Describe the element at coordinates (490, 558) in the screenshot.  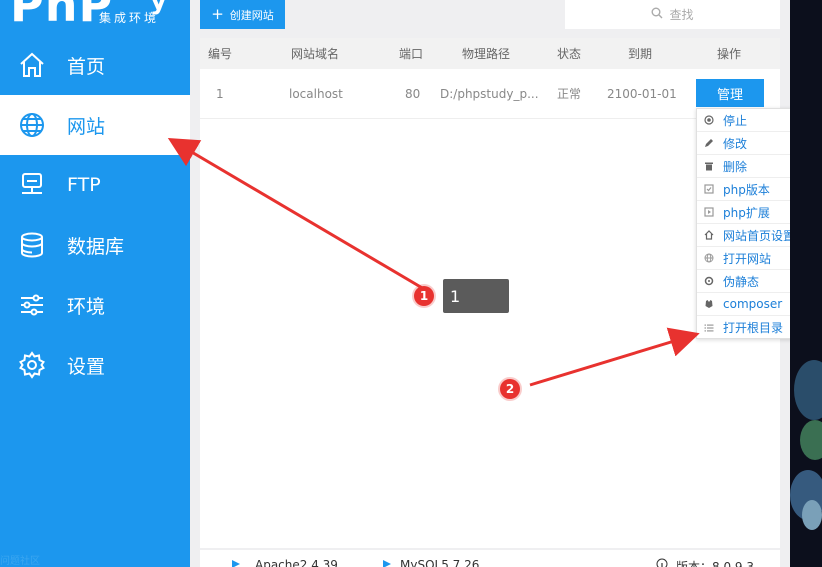
I see `status-bar: Apache2.4.39 MySQL5.7.26 版本：8.0.9.3` at that location.